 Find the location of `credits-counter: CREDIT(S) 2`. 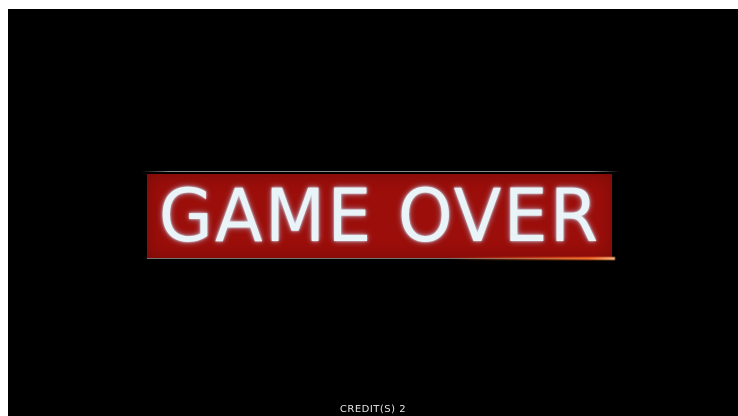

credits-counter: CREDIT(S) 2 is located at coordinates (373, 409).